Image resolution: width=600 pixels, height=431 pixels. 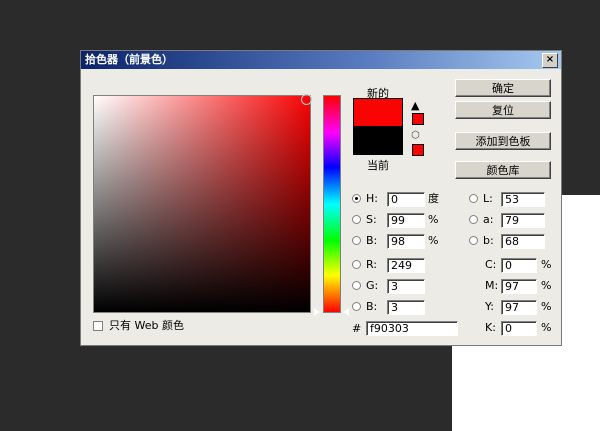 What do you see at coordinates (546, 327) in the screenshot?
I see `k-unit: %` at bounding box center [546, 327].